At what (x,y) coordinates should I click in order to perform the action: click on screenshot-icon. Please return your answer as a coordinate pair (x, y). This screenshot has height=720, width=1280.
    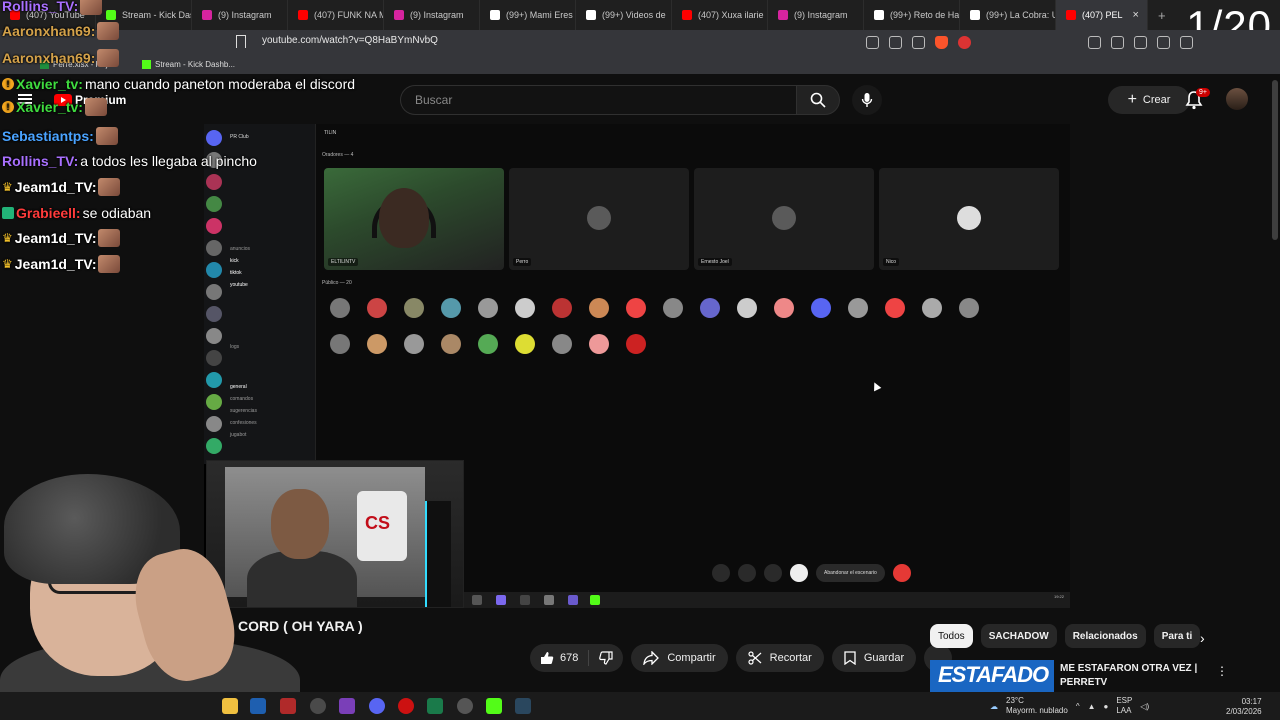
    Looking at the image, I should click on (1140, 42).